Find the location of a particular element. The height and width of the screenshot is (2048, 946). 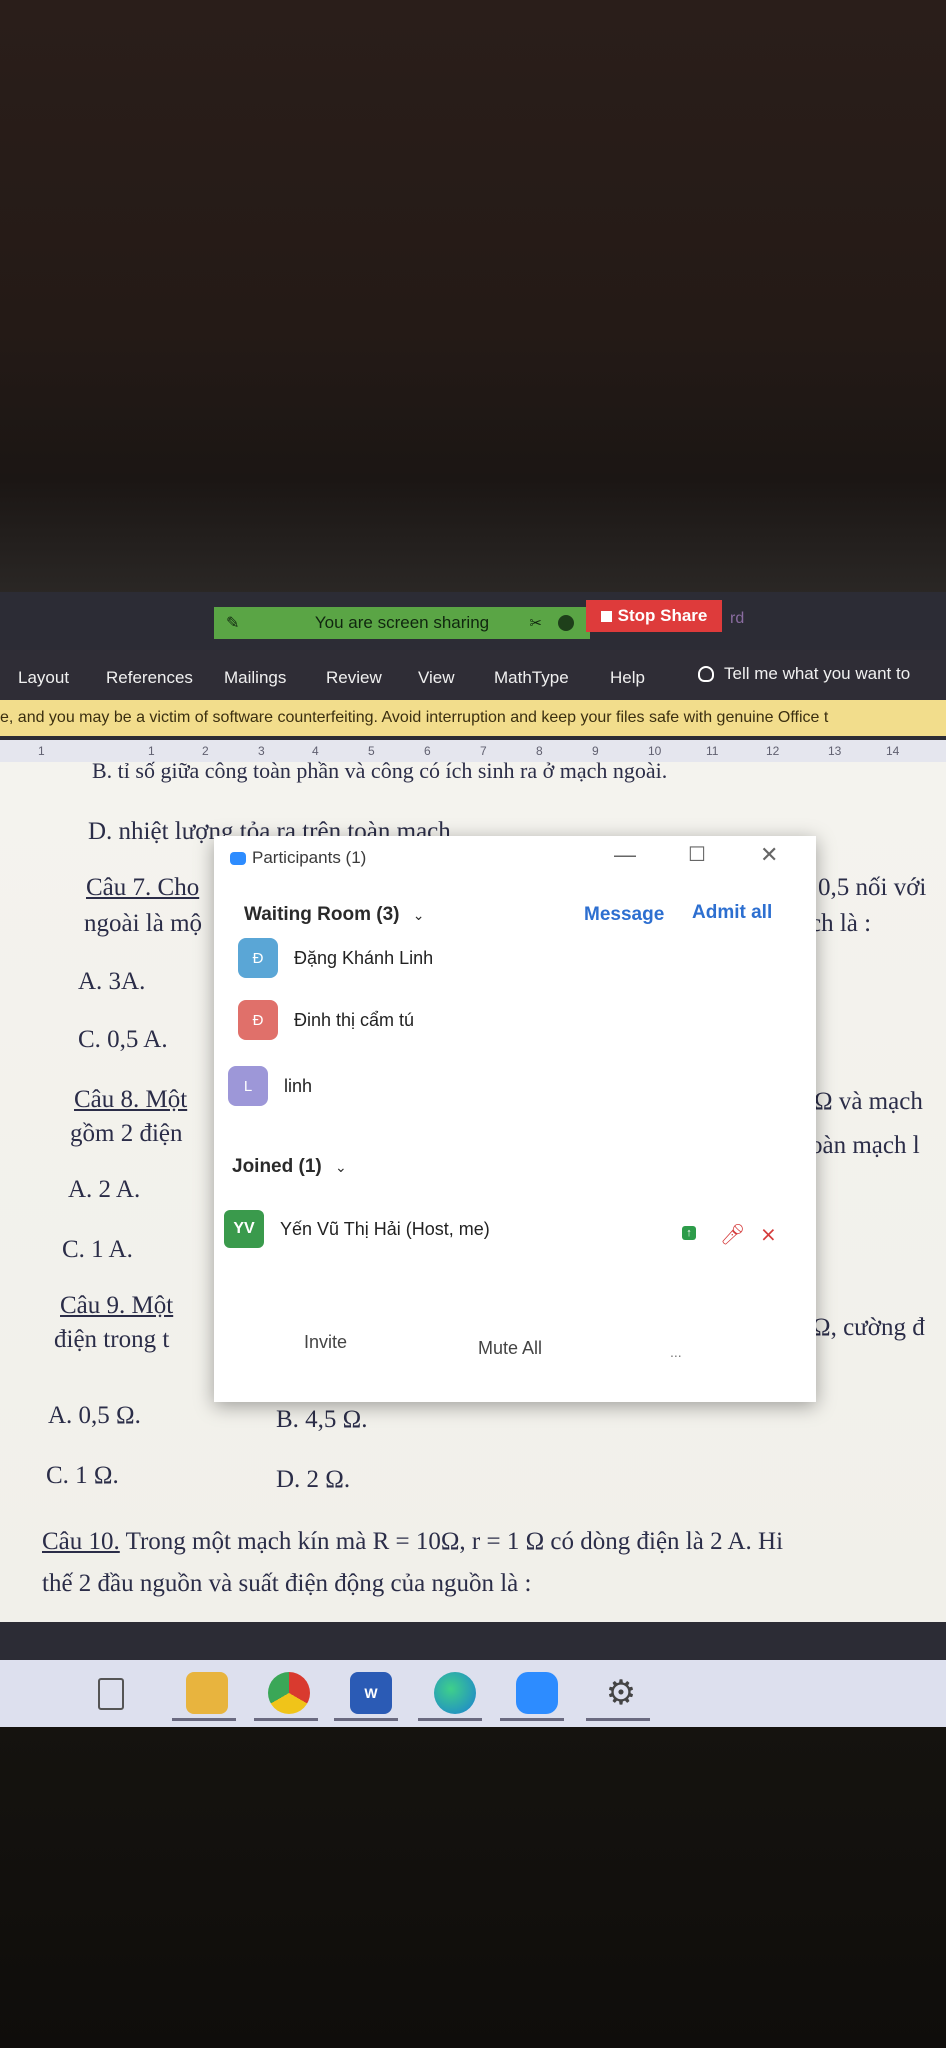

edge-icon is located at coordinates (455, 1693).